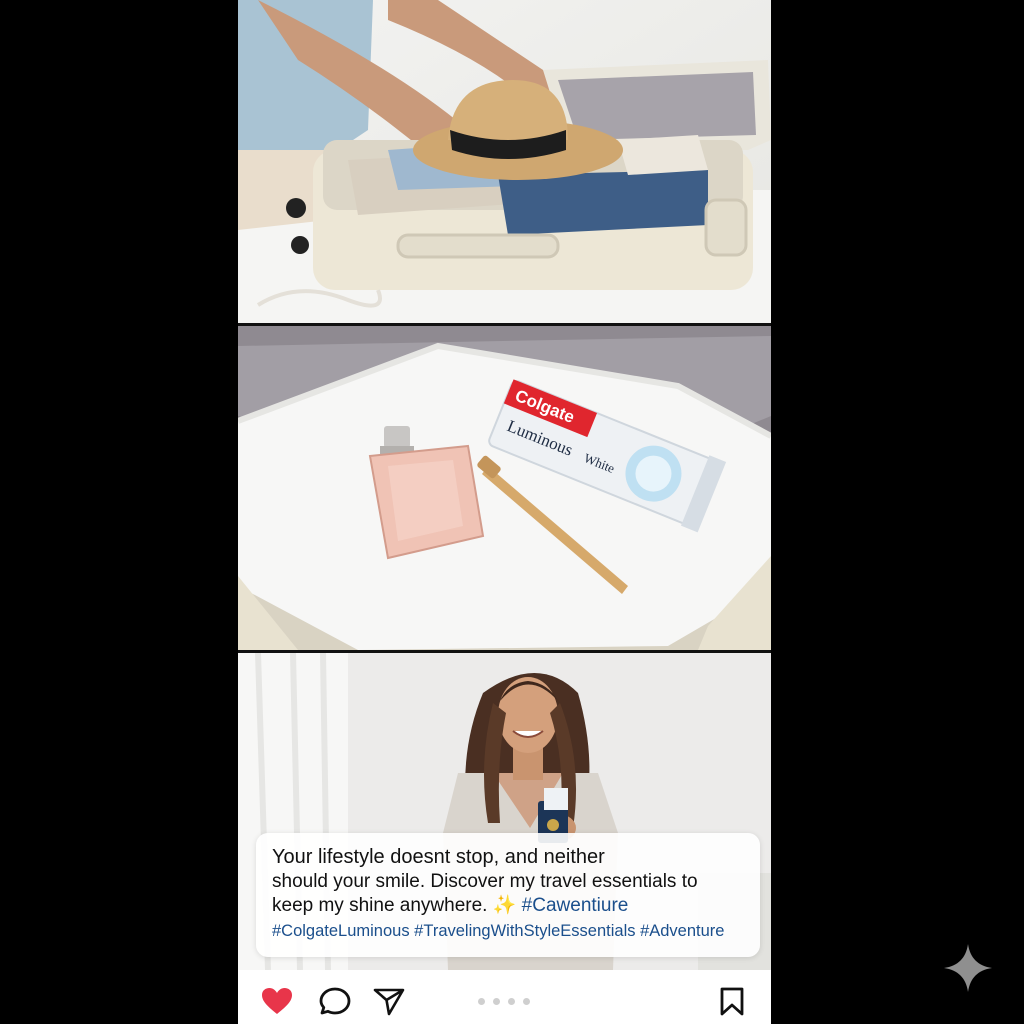 The image size is (1024, 1024). I want to click on caption-line-3-text: keep my shine anywhere. ✨, so click(394, 905).